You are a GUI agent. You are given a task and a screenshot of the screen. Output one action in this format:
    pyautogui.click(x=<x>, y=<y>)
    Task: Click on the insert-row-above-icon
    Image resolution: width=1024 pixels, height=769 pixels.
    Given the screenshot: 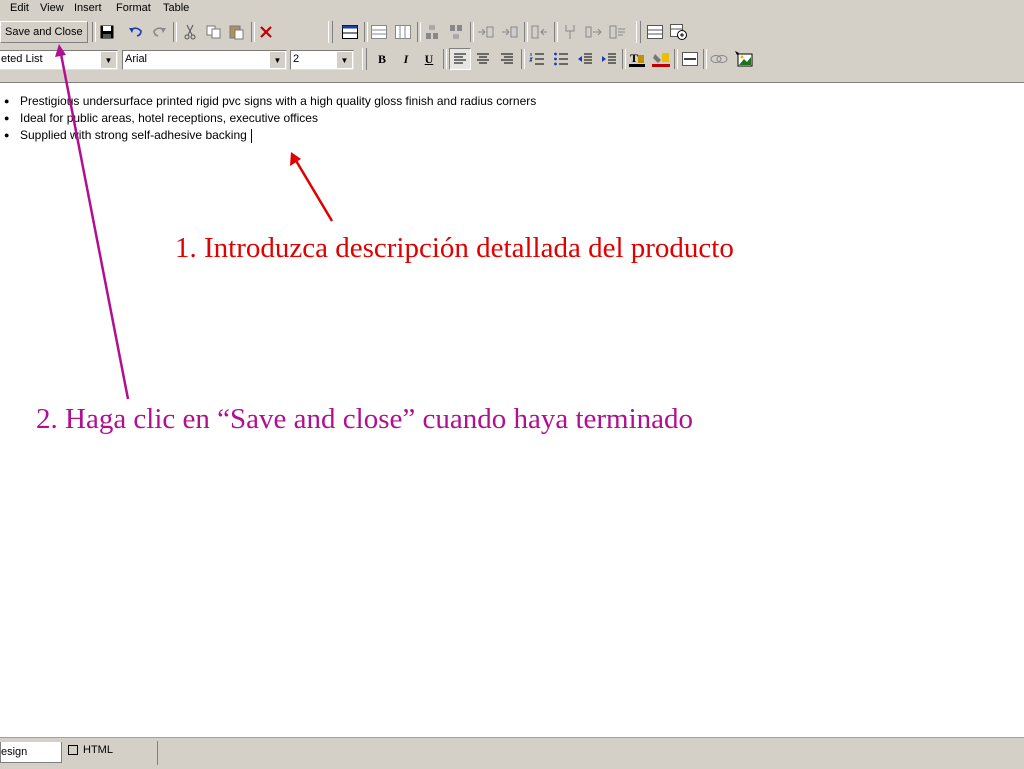 What is the action you would take?
    pyautogui.click(x=432, y=32)
    